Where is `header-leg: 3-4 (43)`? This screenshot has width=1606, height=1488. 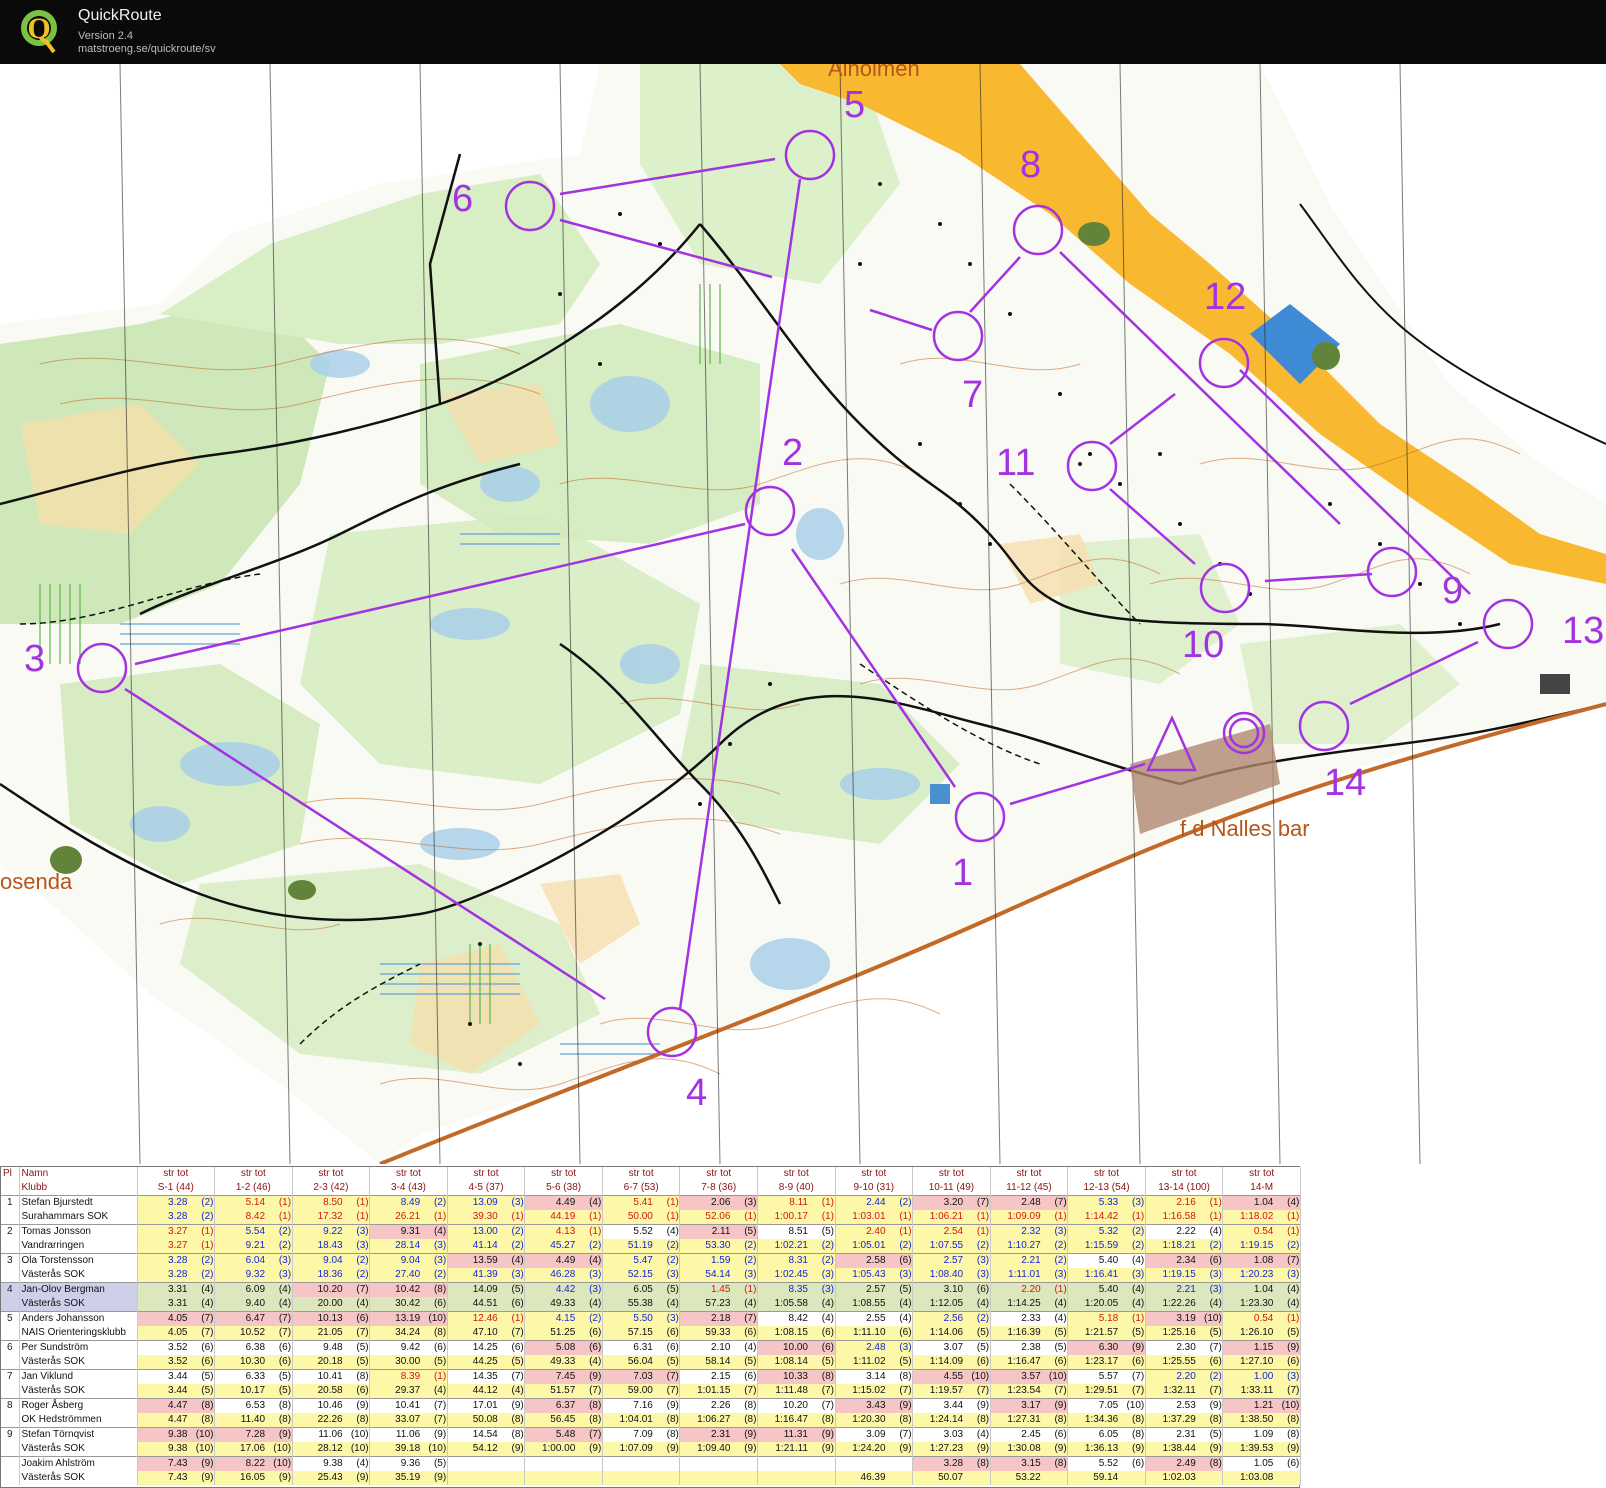
header-leg: 3-4 (43) is located at coordinates (408, 1188).